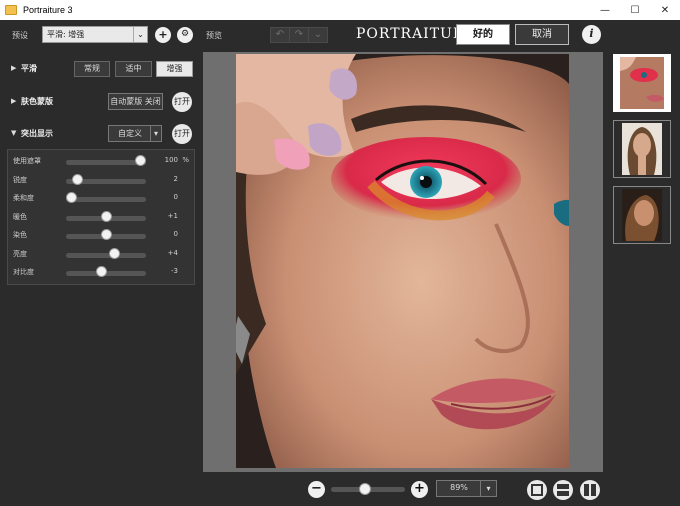 Image resolution: width=680 pixels, height=506 pixels. I want to click on slider-row: 亮度 +4, so click(102, 255).